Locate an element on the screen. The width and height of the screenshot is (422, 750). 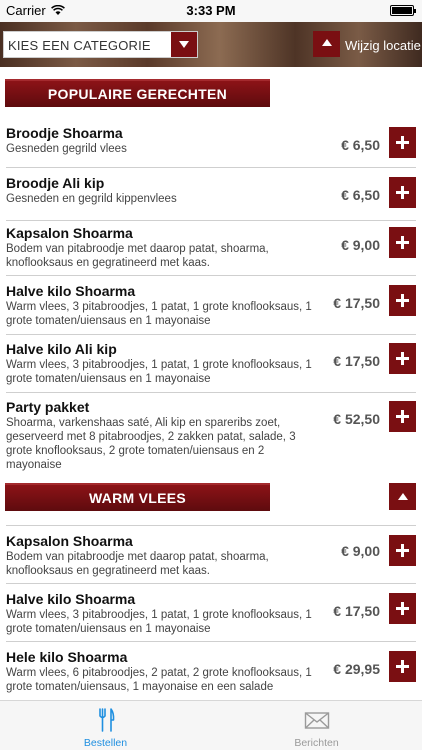
envelope-icon is located at coordinates (316, 720).